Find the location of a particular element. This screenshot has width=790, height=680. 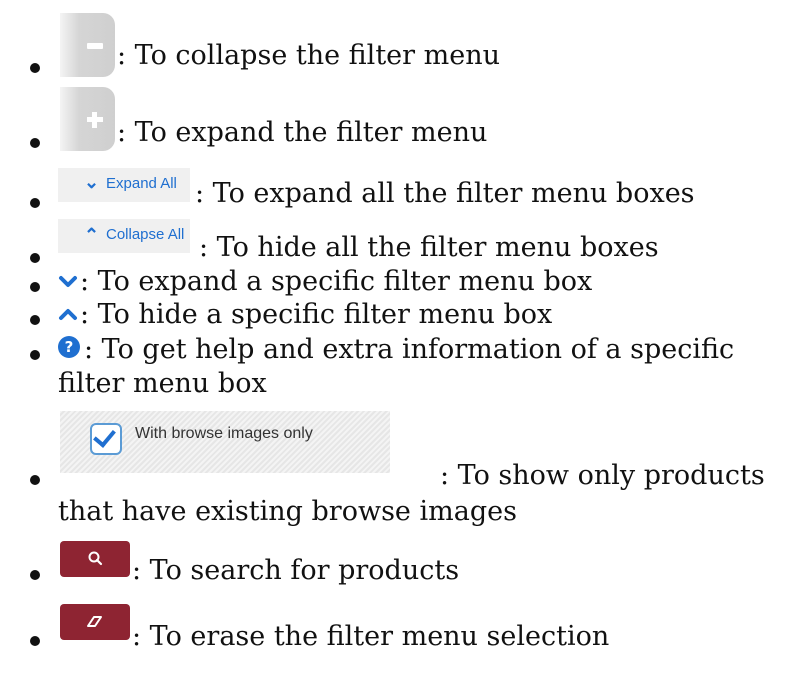

collapse-all-button: ⌃ Collapse All is located at coordinates (124, 236).